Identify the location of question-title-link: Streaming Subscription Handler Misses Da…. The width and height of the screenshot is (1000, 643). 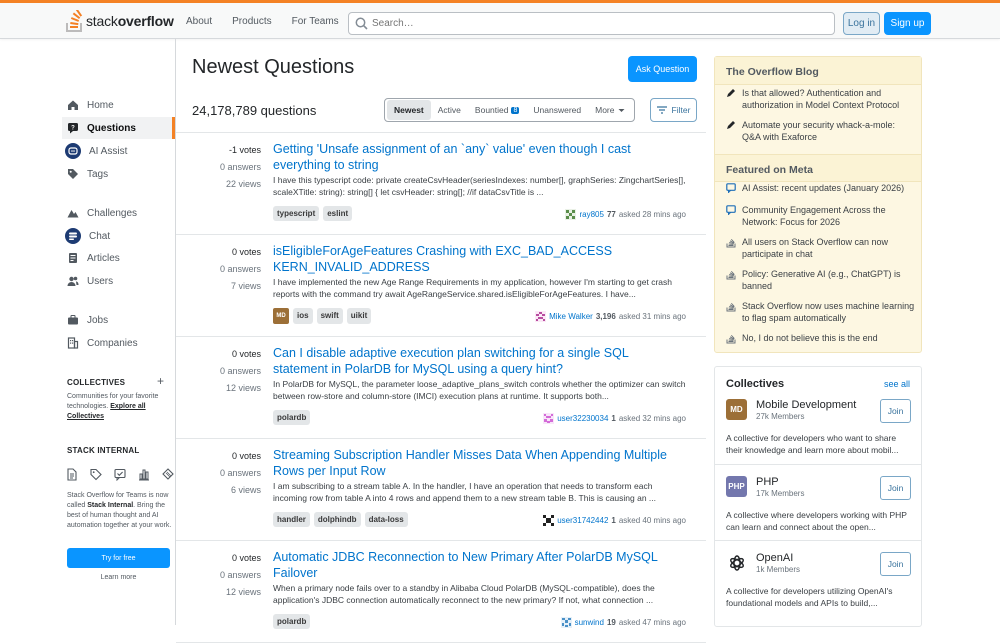
(478, 463).